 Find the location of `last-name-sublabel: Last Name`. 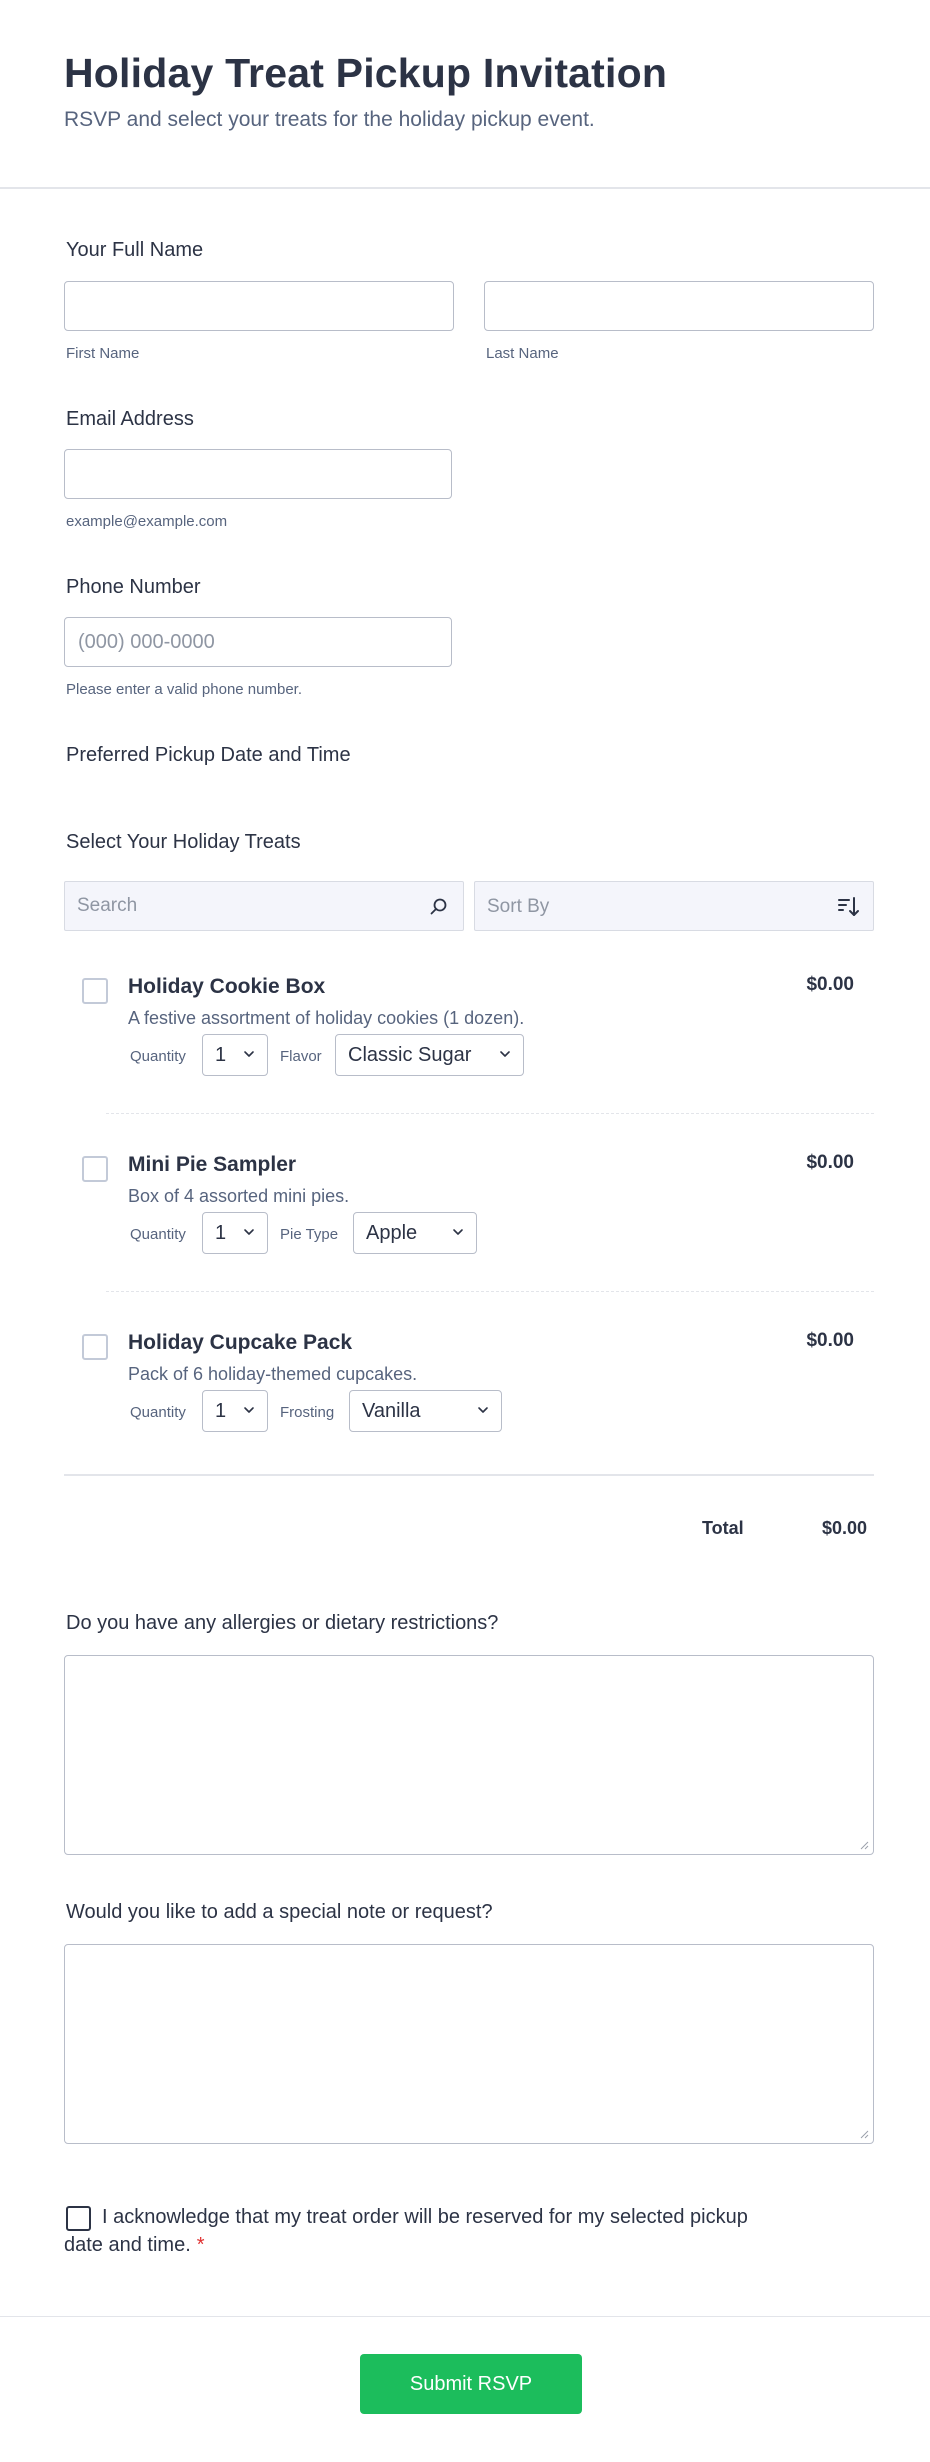

last-name-sublabel: Last Name is located at coordinates (522, 353).